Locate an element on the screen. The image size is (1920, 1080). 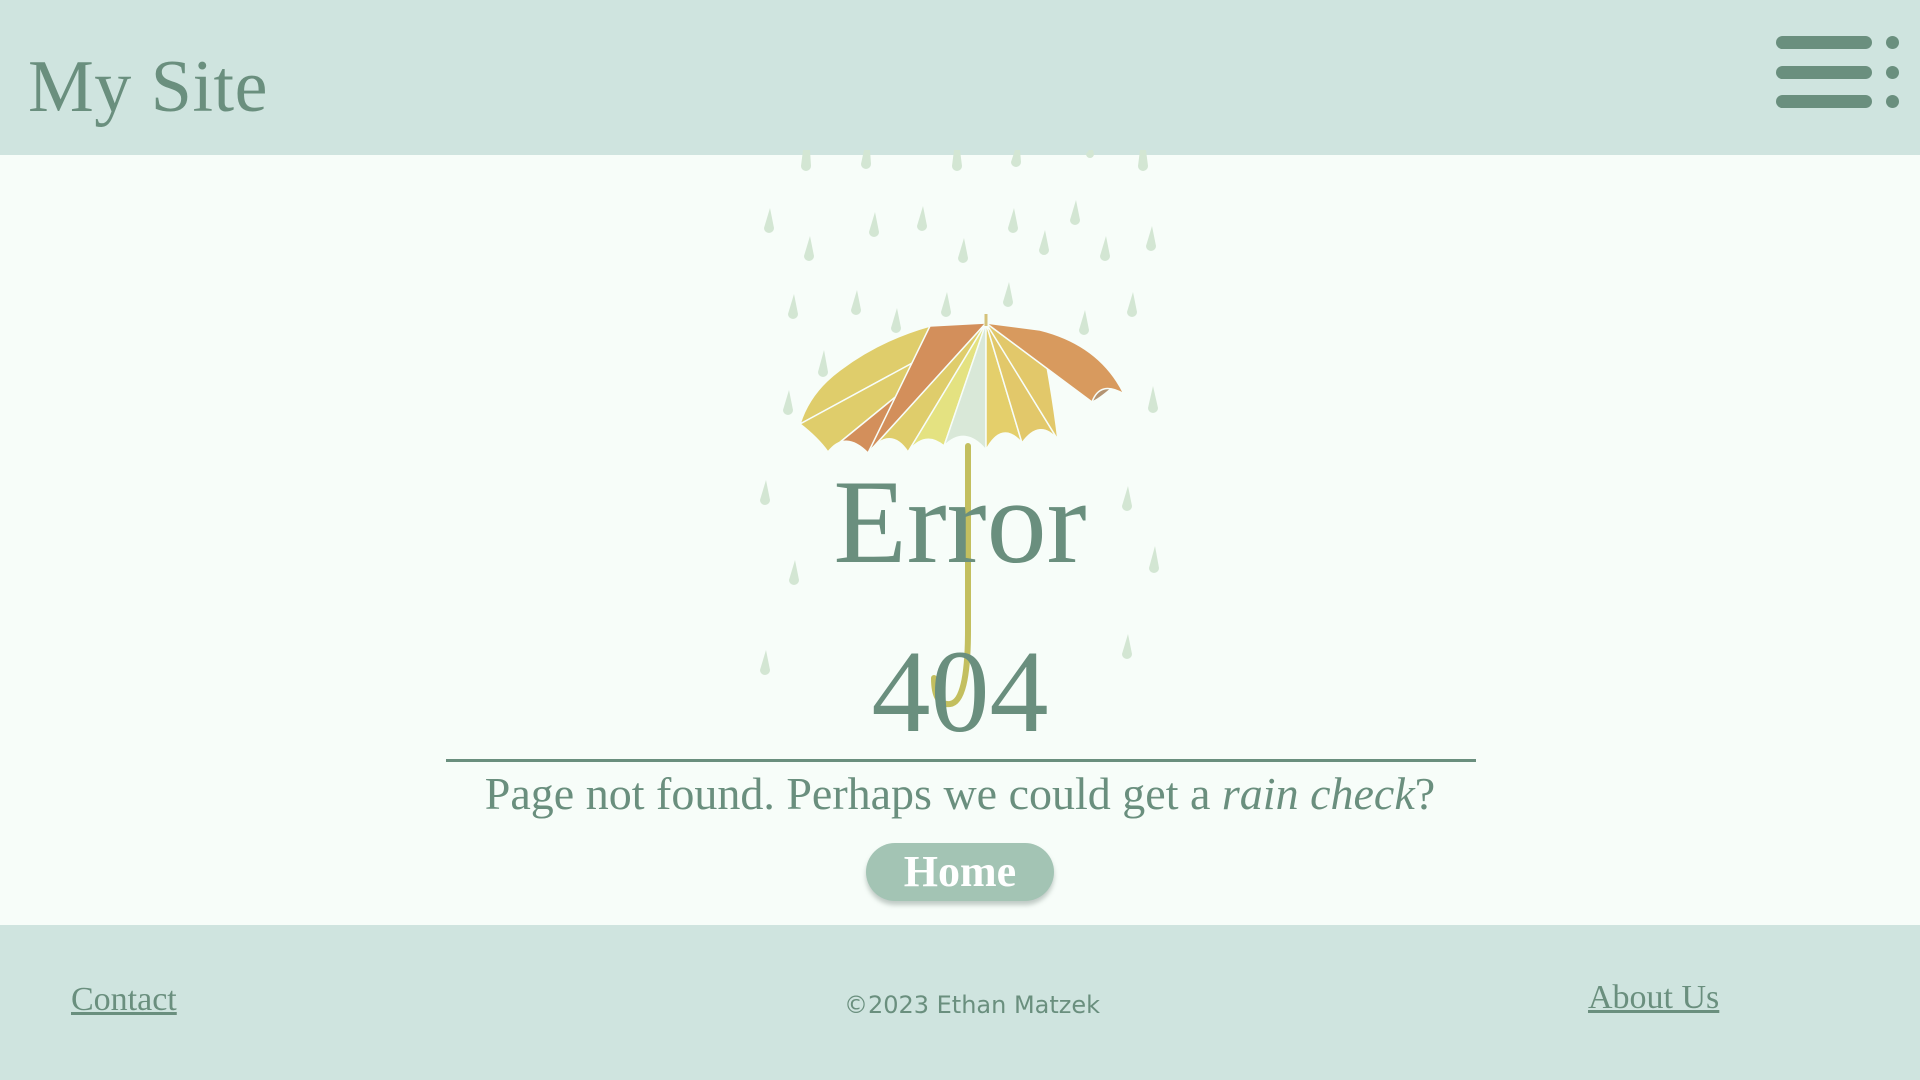
site-title: My Site is located at coordinates (148, 87).